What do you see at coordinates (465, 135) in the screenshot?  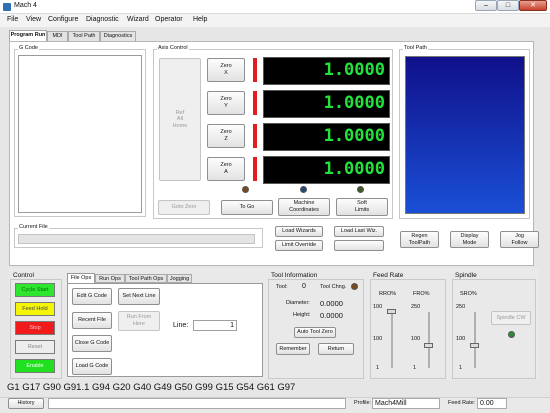 I see `tool-path-view` at bounding box center [465, 135].